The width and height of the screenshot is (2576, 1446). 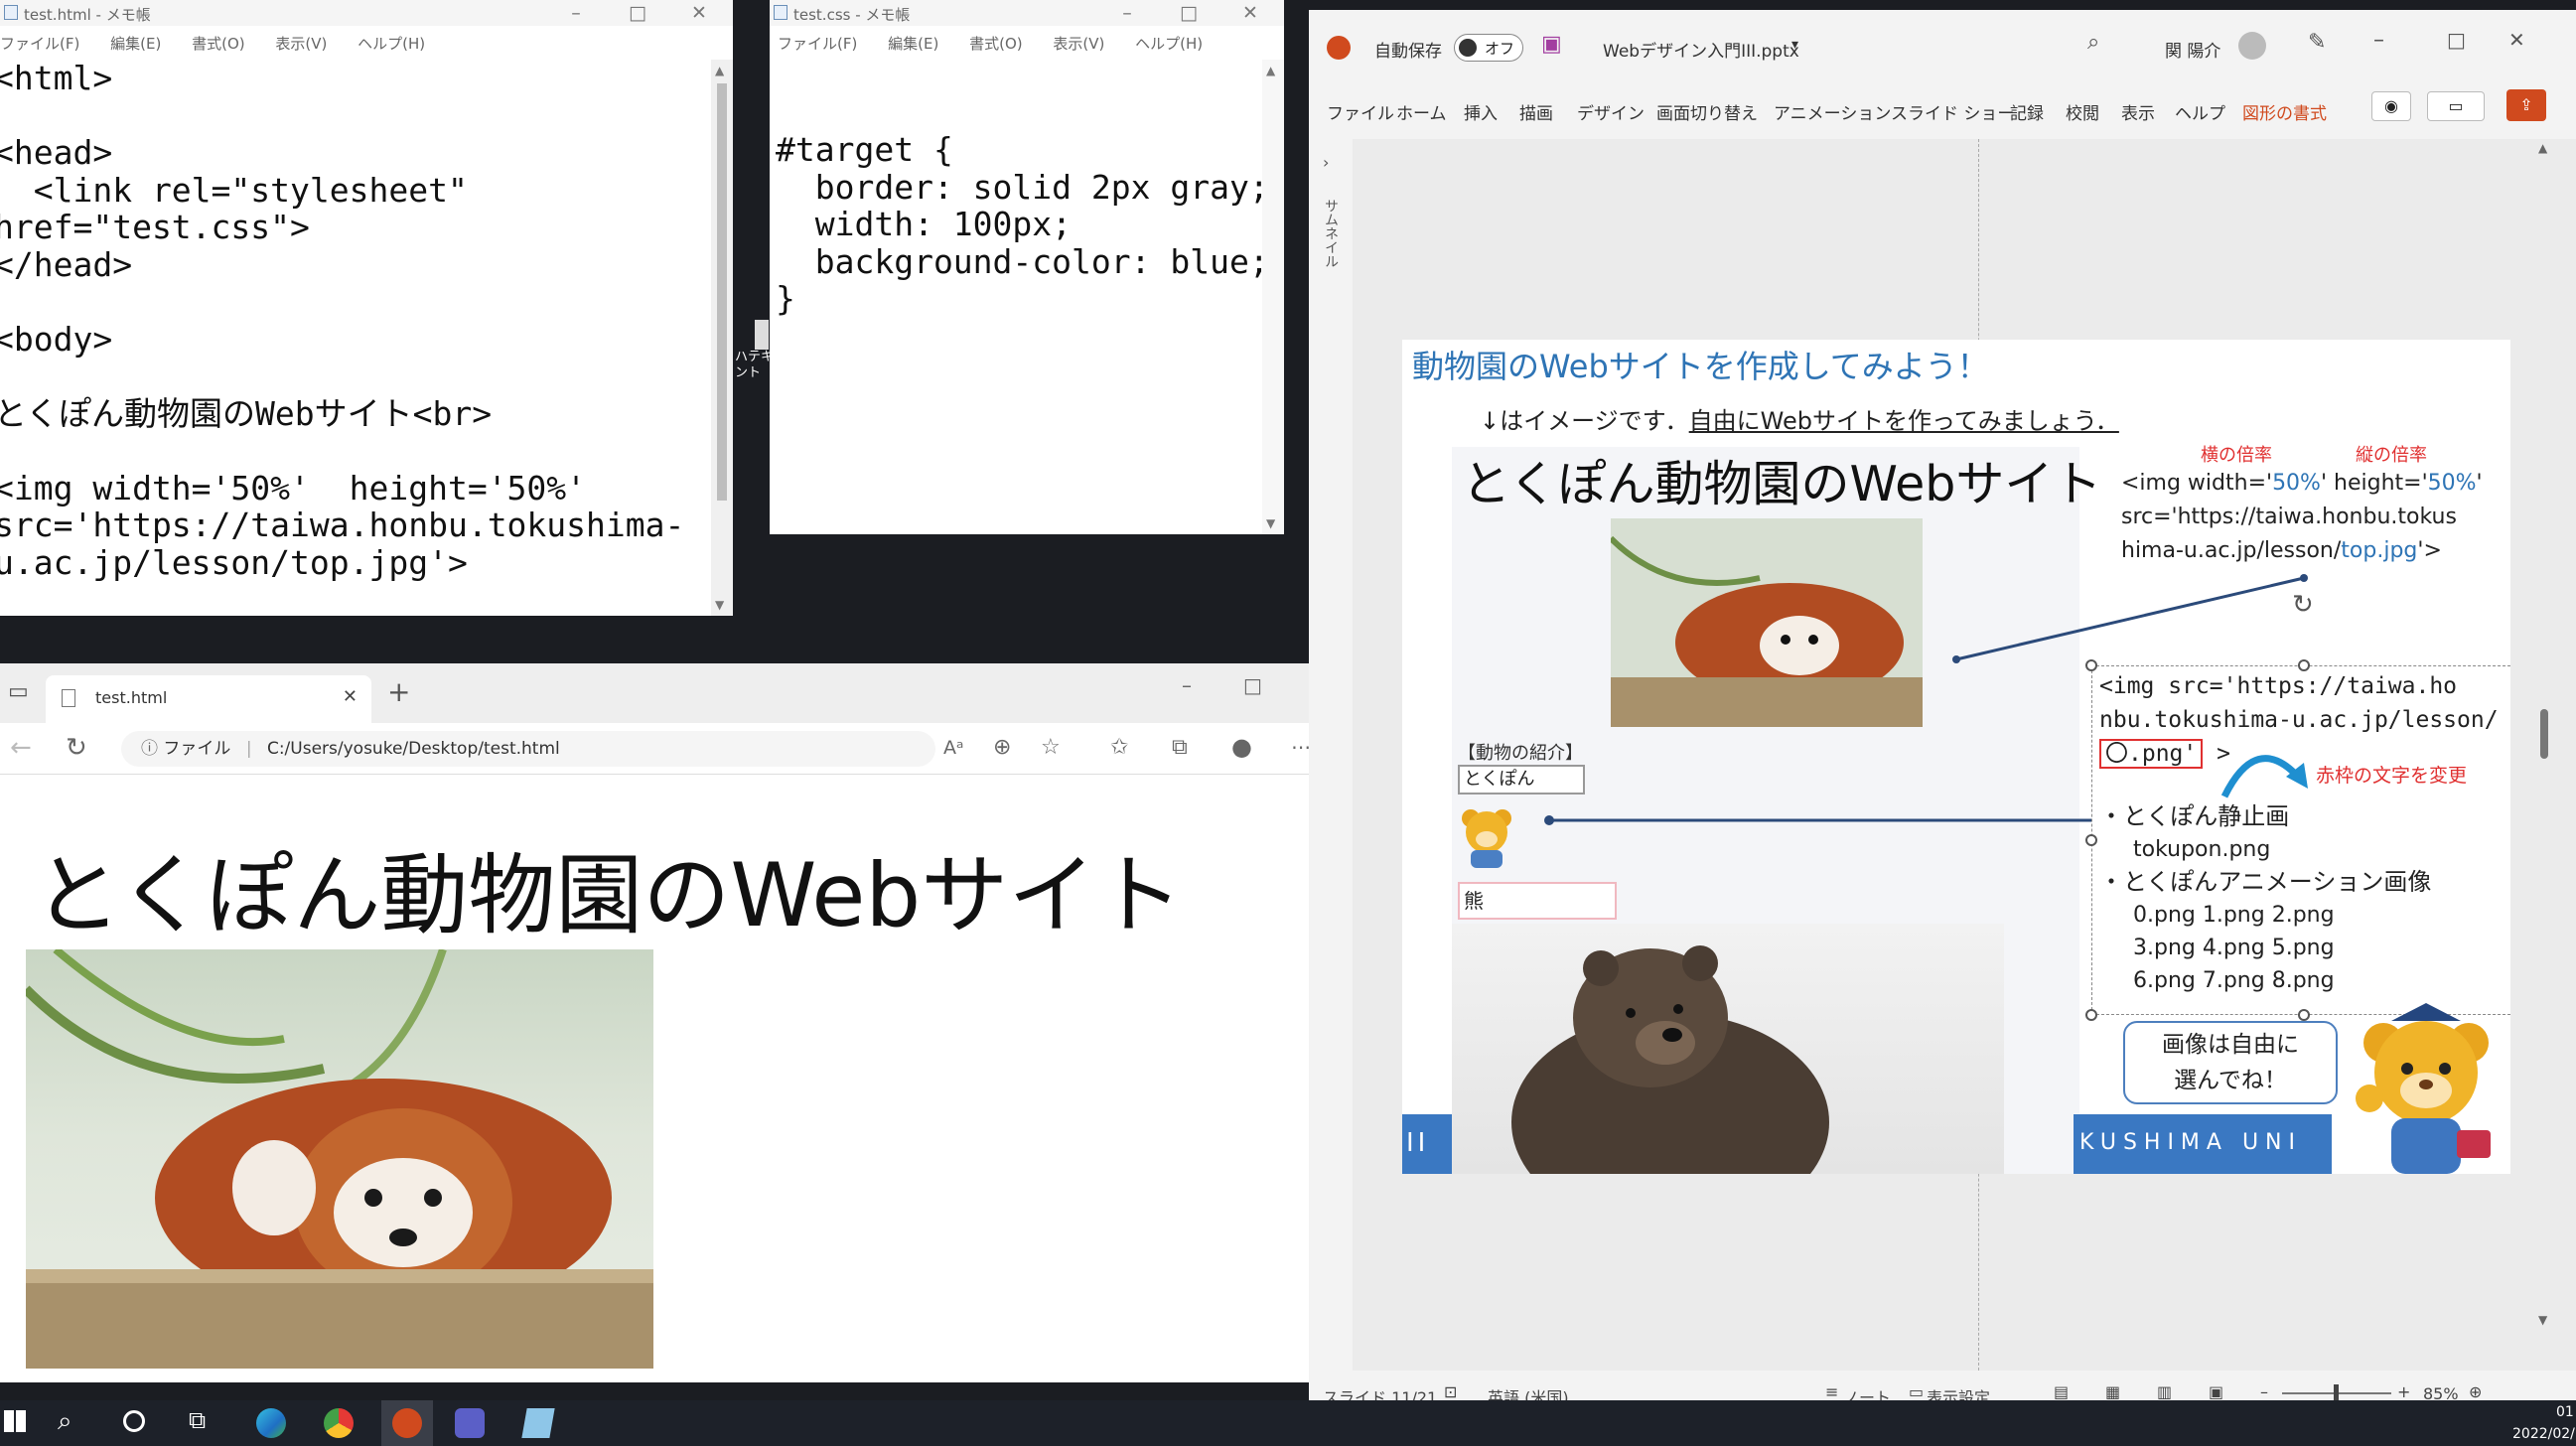 What do you see at coordinates (1450, 1391) in the screenshot?
I see `accessibility-icon: ⊡` at bounding box center [1450, 1391].